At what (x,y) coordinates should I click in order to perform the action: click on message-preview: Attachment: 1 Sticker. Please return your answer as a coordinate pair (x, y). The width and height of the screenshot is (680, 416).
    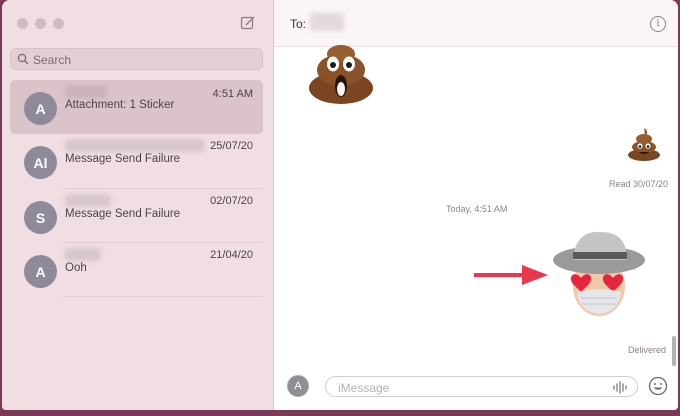
    Looking at the image, I should click on (120, 105).